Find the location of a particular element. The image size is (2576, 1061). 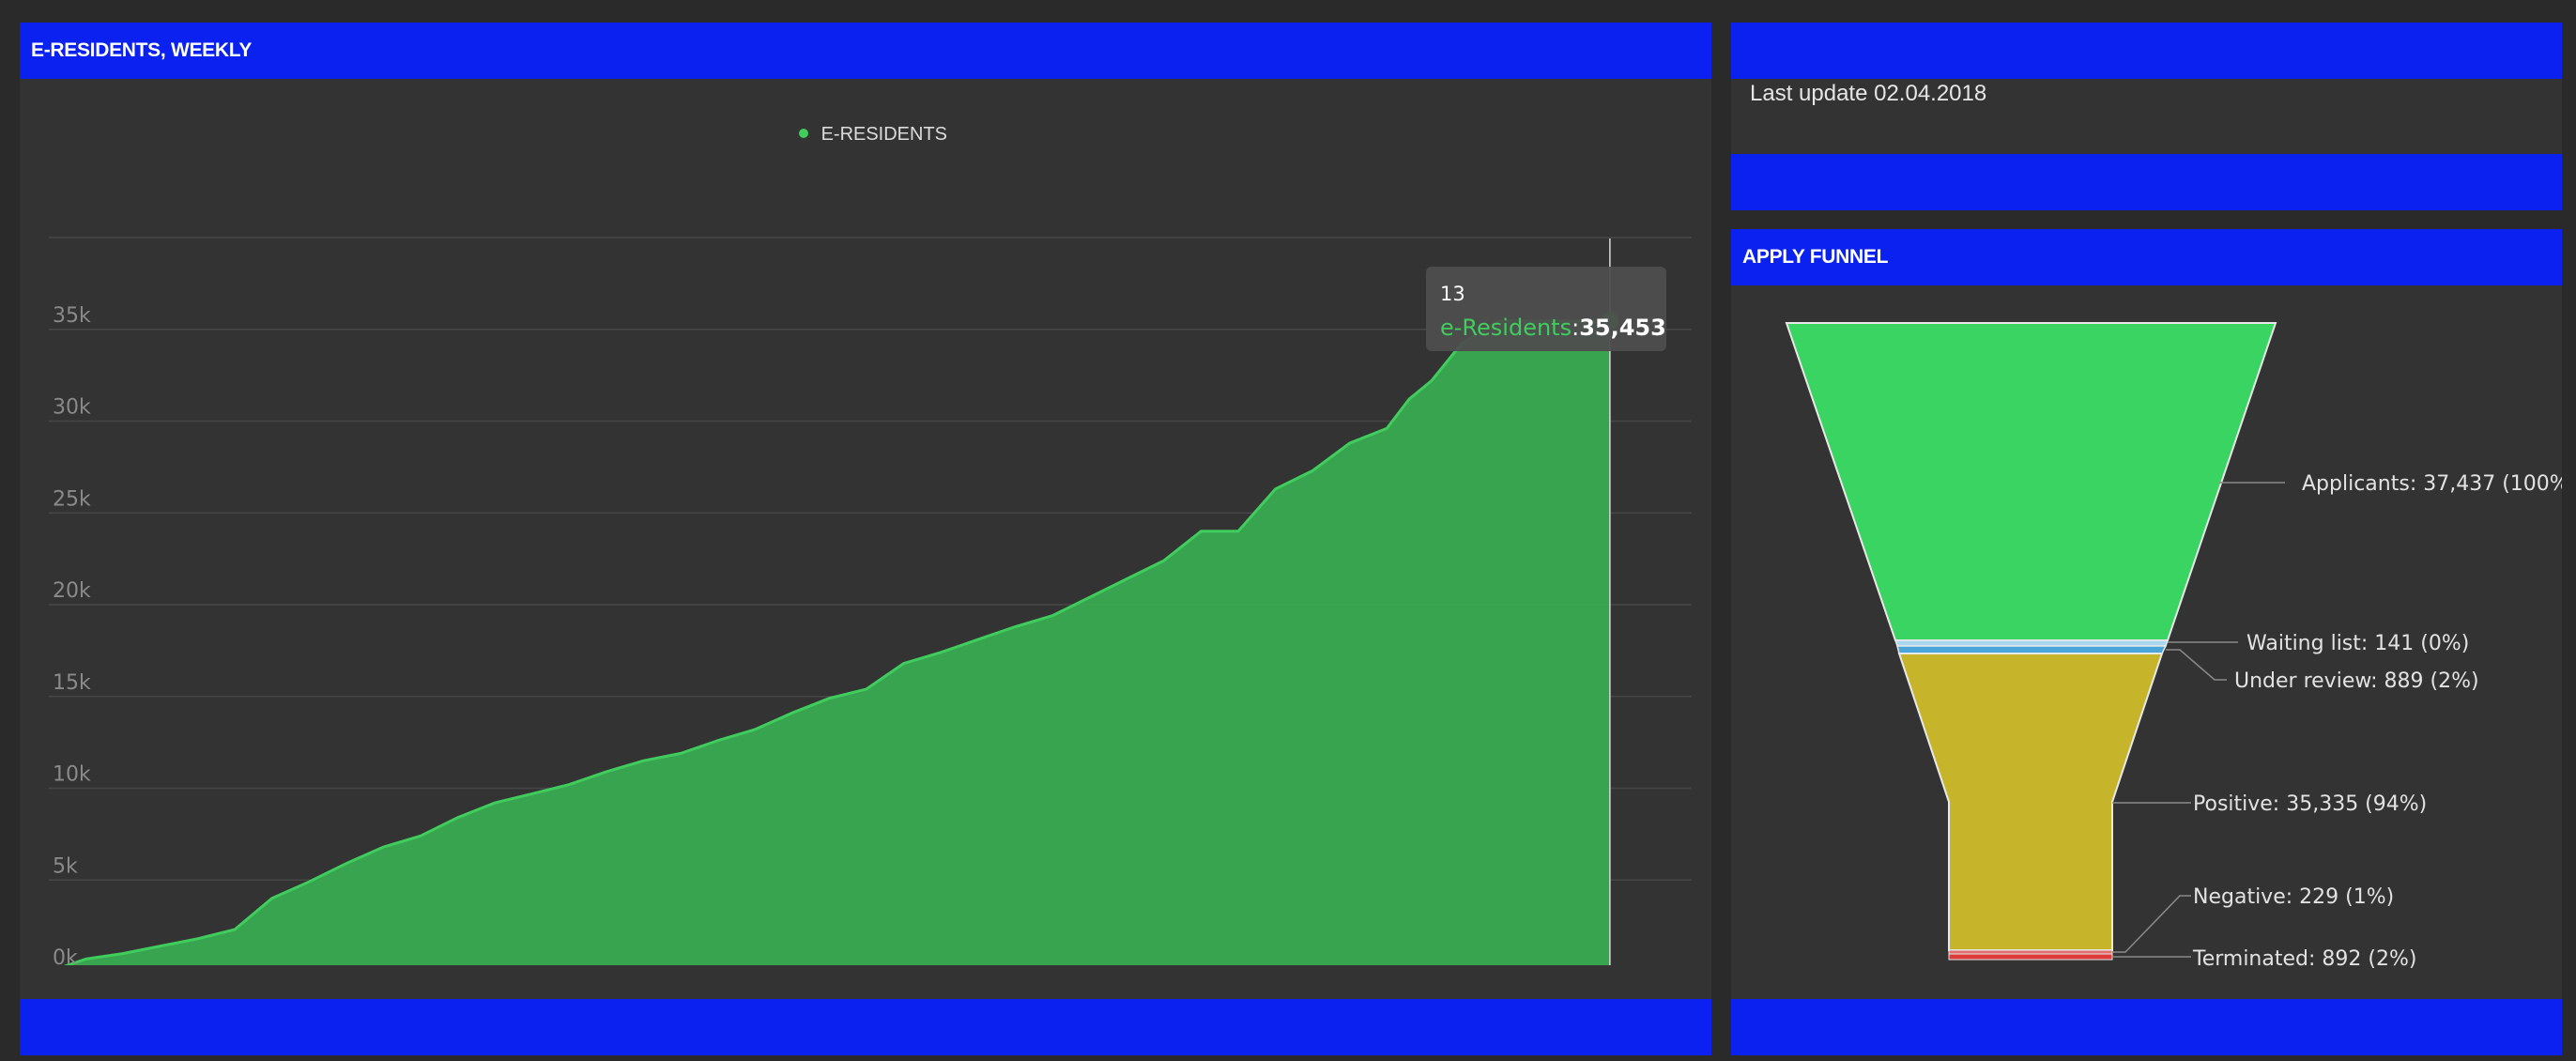

tooltip-colon: : is located at coordinates (1575, 328).